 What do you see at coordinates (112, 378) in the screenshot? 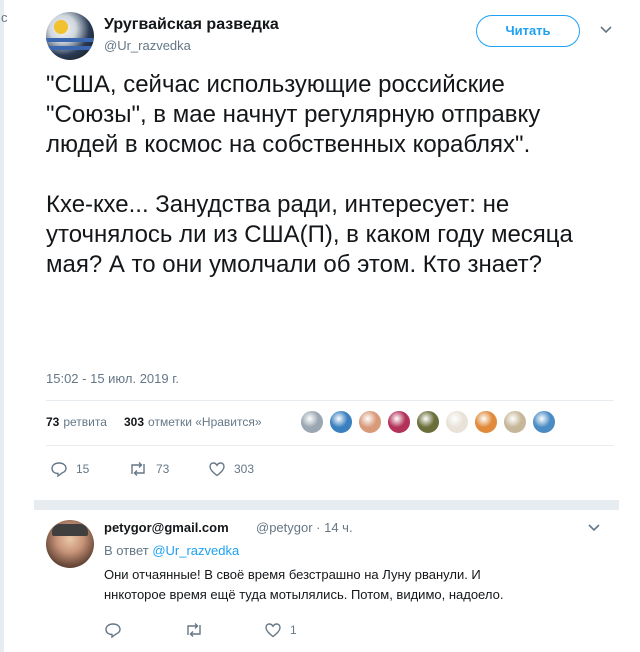
I see `tweet-timestamp: 15:02 - 15 июл. 2019 г.` at bounding box center [112, 378].